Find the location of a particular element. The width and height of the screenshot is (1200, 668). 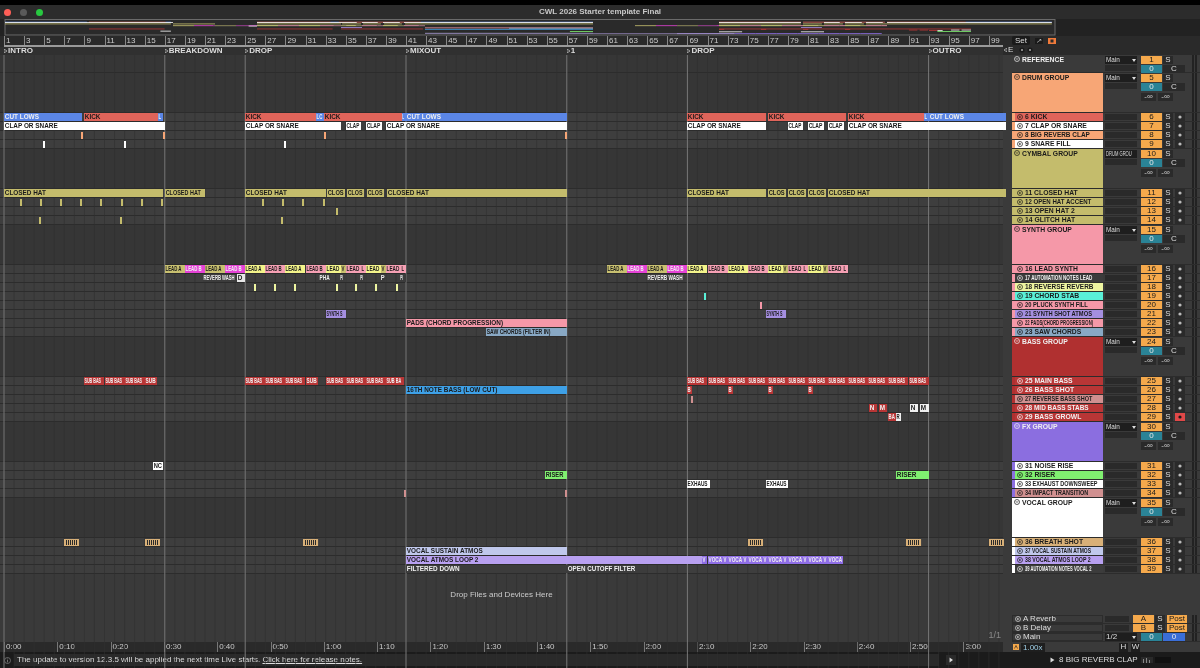

track-number-button: 11 is located at coordinates (1151, 193).